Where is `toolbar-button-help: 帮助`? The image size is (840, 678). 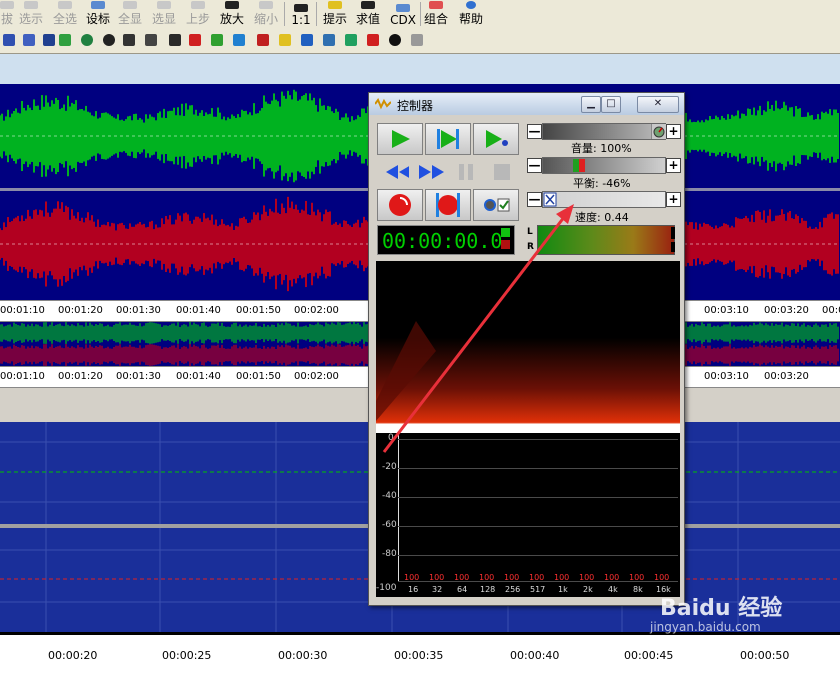
toolbar-button-help: 帮助 is located at coordinates (471, 13).